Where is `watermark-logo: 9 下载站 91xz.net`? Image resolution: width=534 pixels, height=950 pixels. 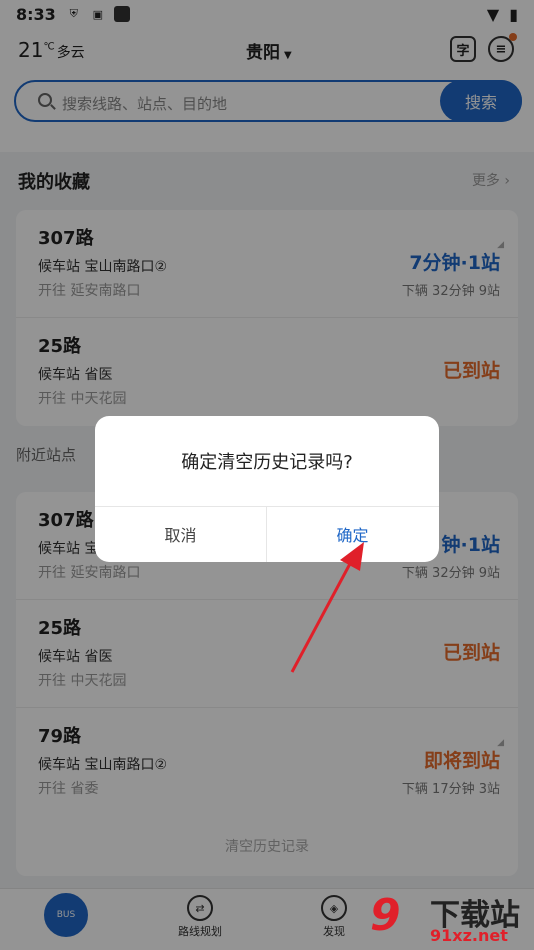
watermark-logo: 9 下载站 91xz.net is located at coordinates (452, 918).